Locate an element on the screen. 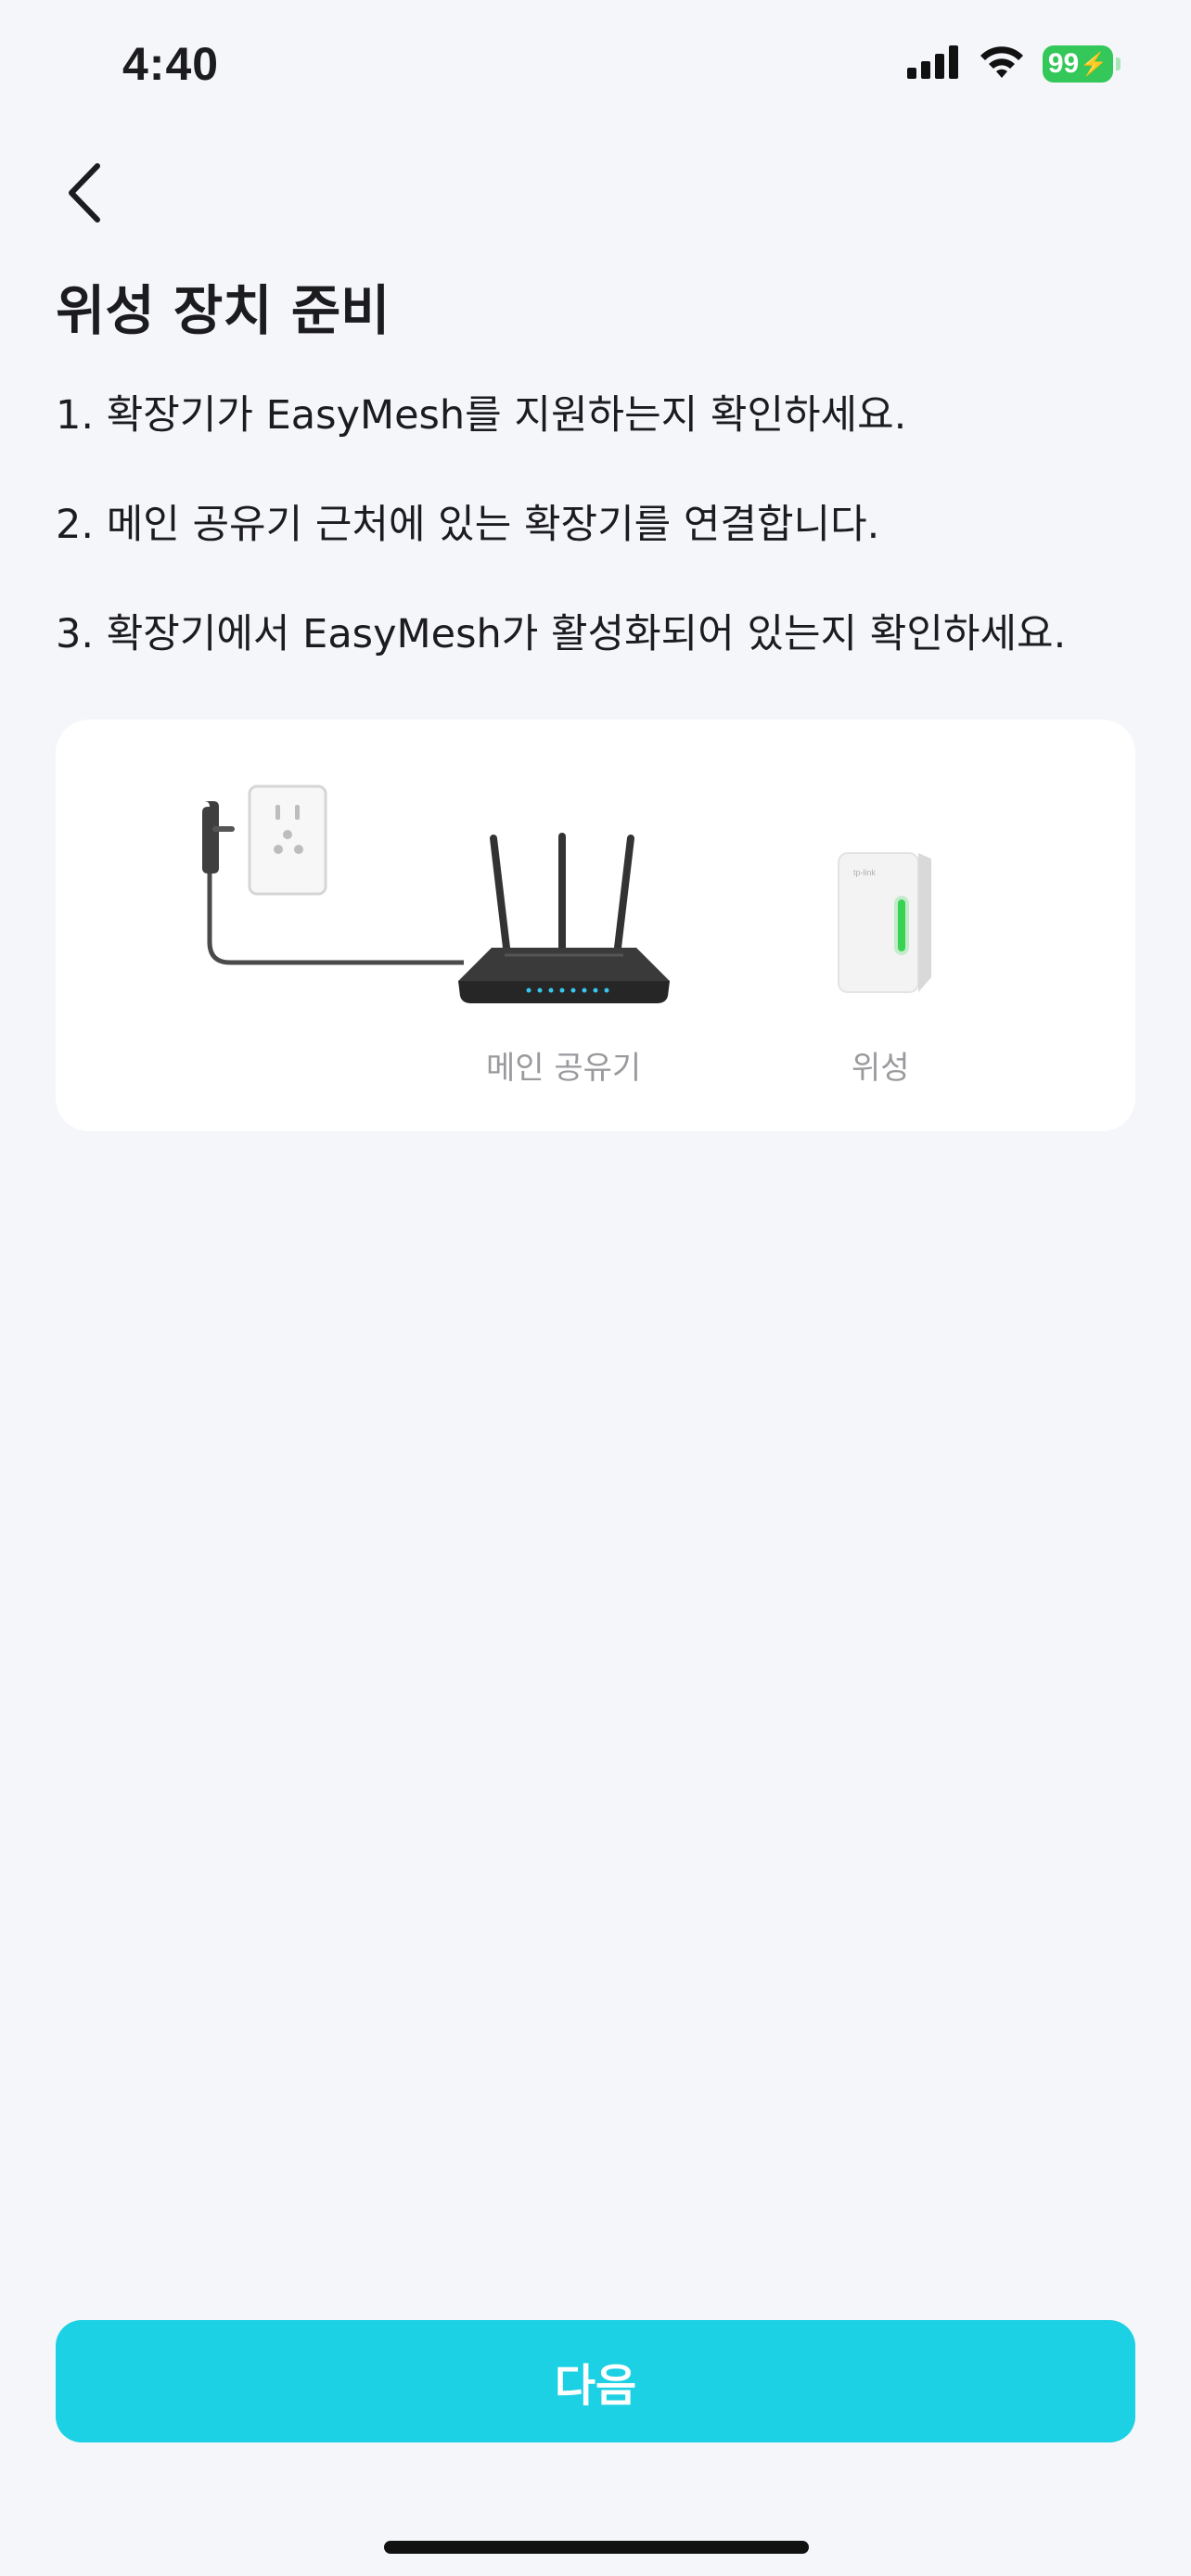  wall-outlet-icon is located at coordinates (287, 840).